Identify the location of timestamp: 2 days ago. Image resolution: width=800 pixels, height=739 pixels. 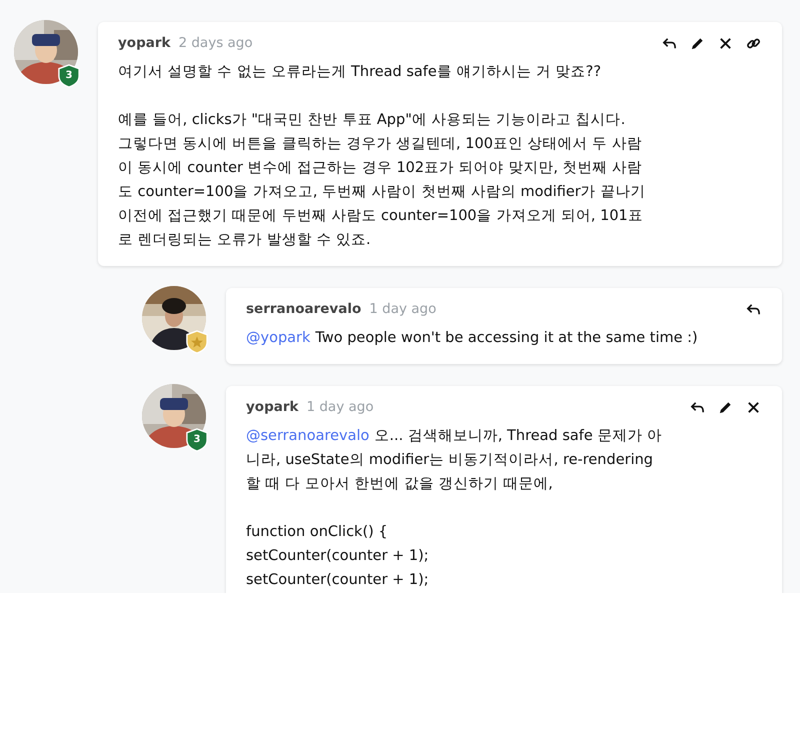
(215, 43).